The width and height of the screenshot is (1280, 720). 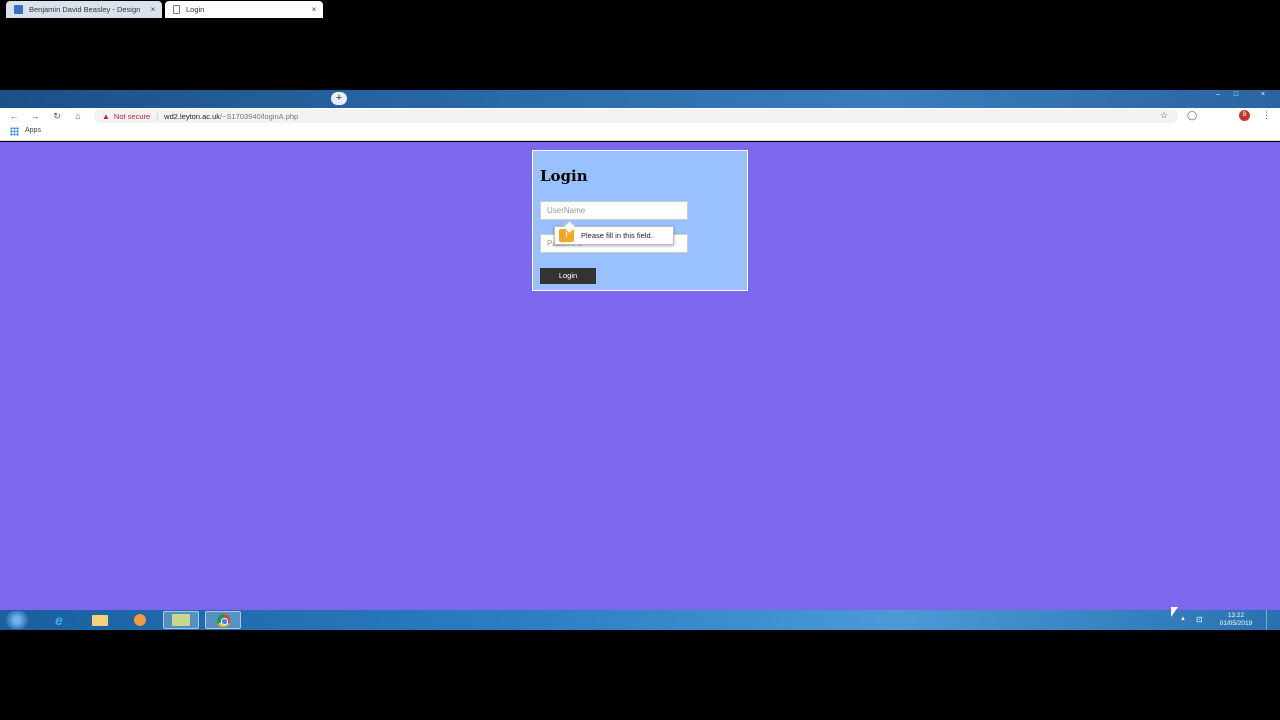 I want to click on bookmark-star-icon: ☆, so click(x=1164, y=115).